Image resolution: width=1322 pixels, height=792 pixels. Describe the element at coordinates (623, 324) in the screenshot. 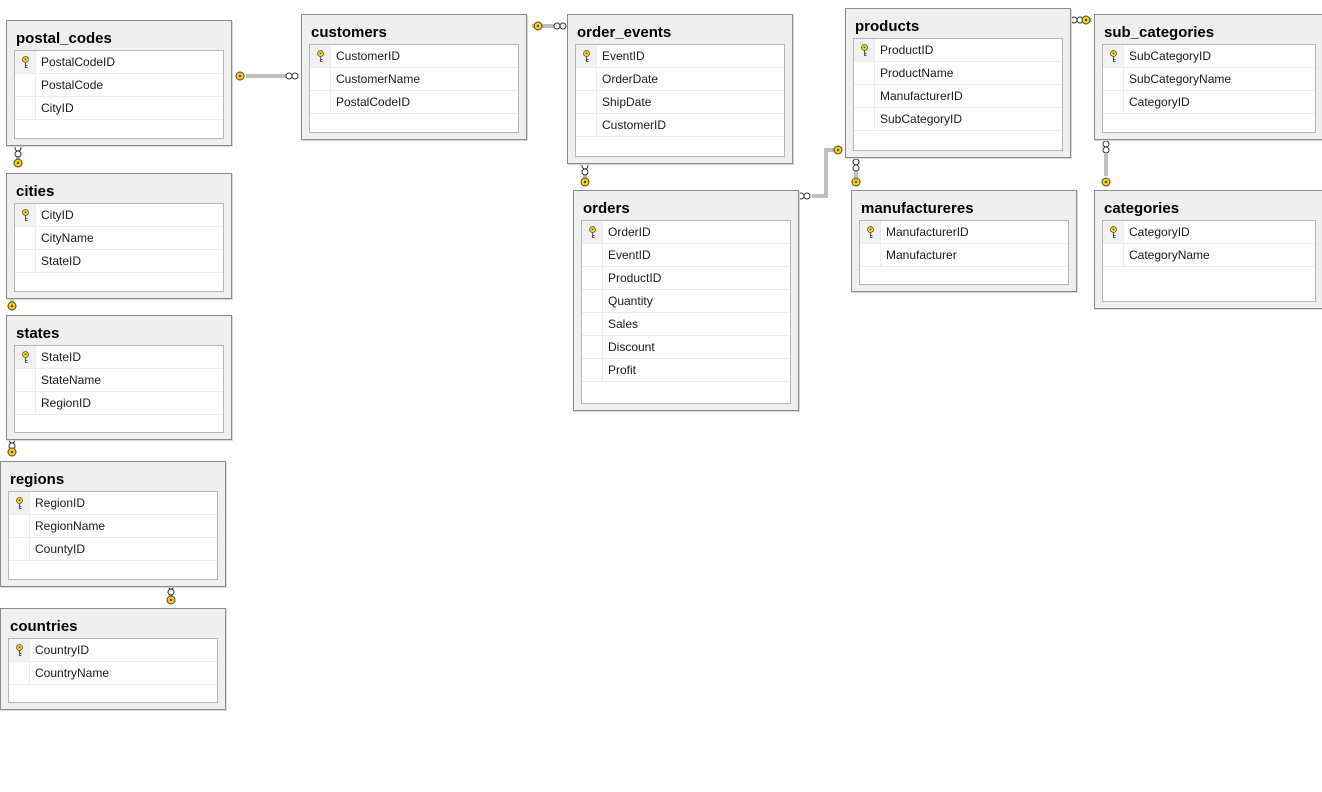

I see `column-name: Sales` at that location.